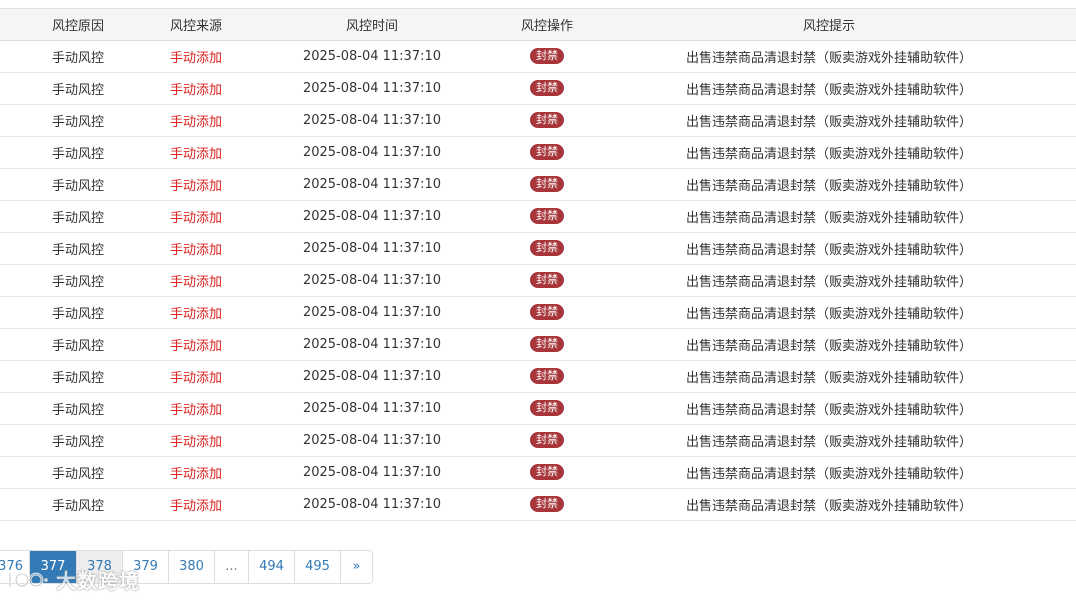 The height and width of the screenshot is (600, 1076). What do you see at coordinates (271, 567) in the screenshot?
I see `page-494: 494` at bounding box center [271, 567].